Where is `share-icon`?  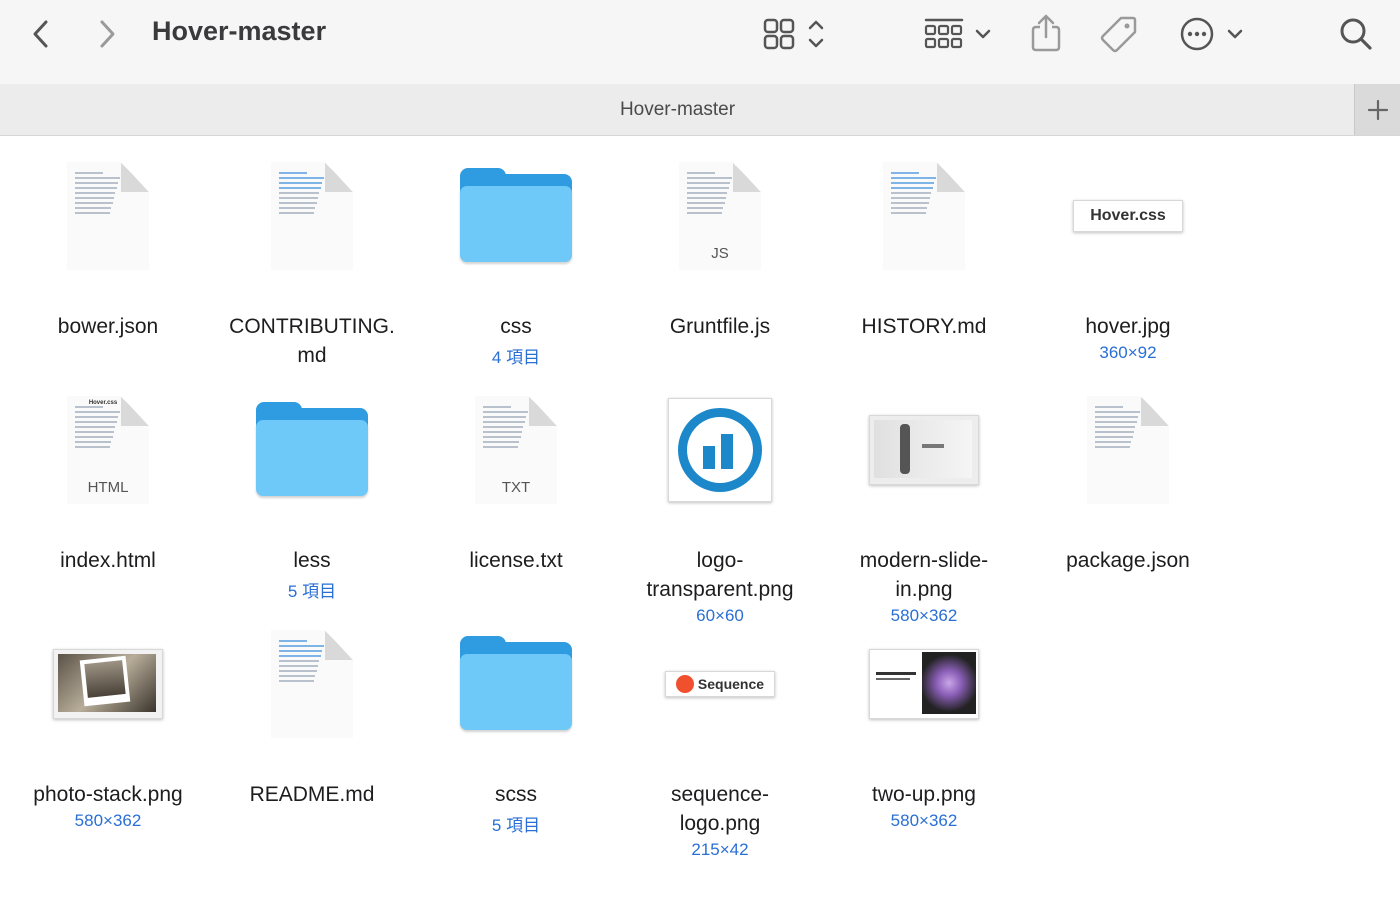
share-icon is located at coordinates (1046, 33).